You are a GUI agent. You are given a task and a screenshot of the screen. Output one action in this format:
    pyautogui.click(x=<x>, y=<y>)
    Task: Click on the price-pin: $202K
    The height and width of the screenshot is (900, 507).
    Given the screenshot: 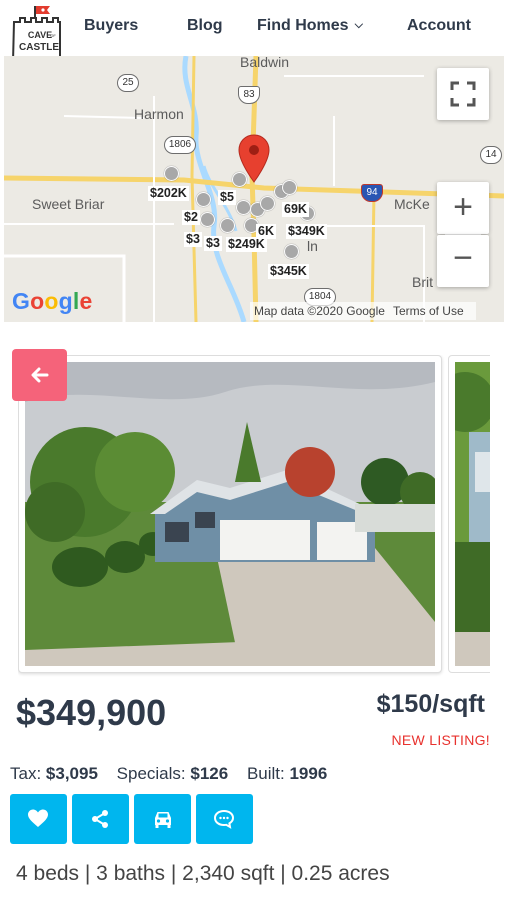 What is the action you would take?
    pyautogui.click(x=168, y=193)
    